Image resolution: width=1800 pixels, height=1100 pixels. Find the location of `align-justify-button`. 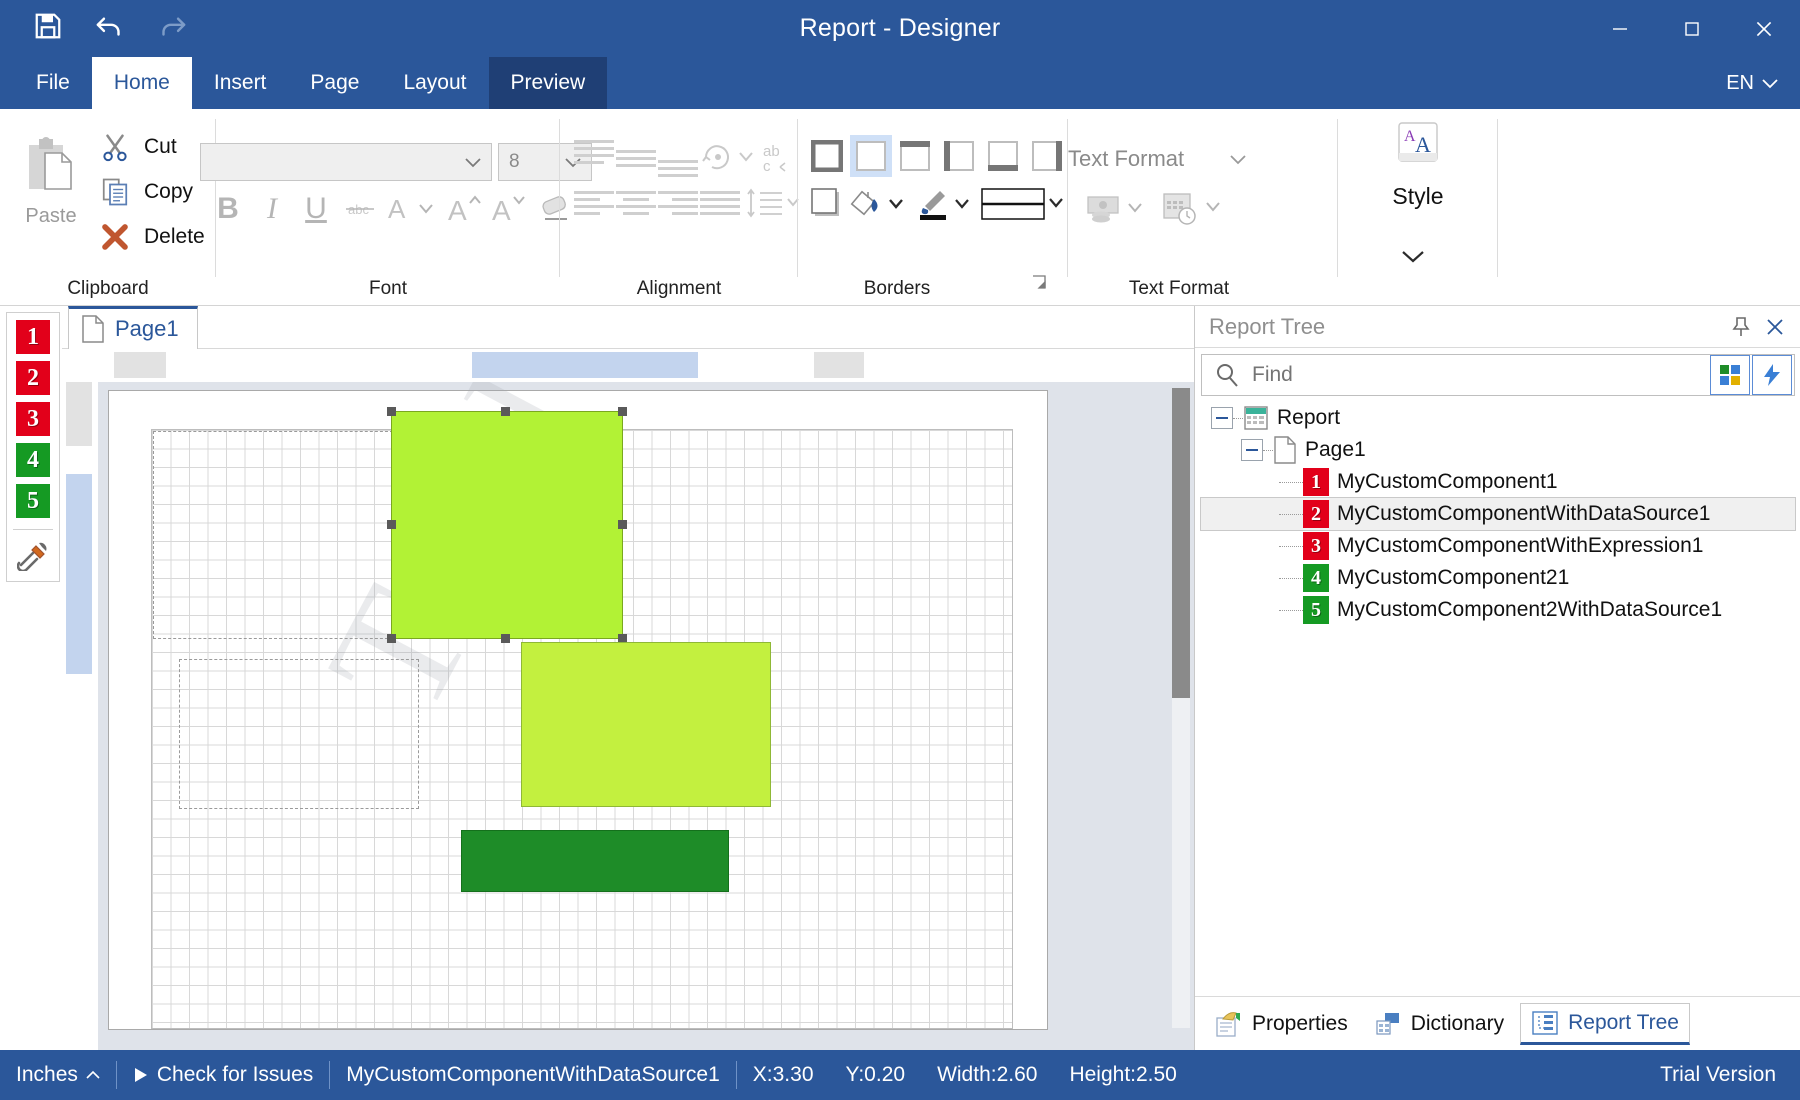

align-justify-button is located at coordinates (720, 203).